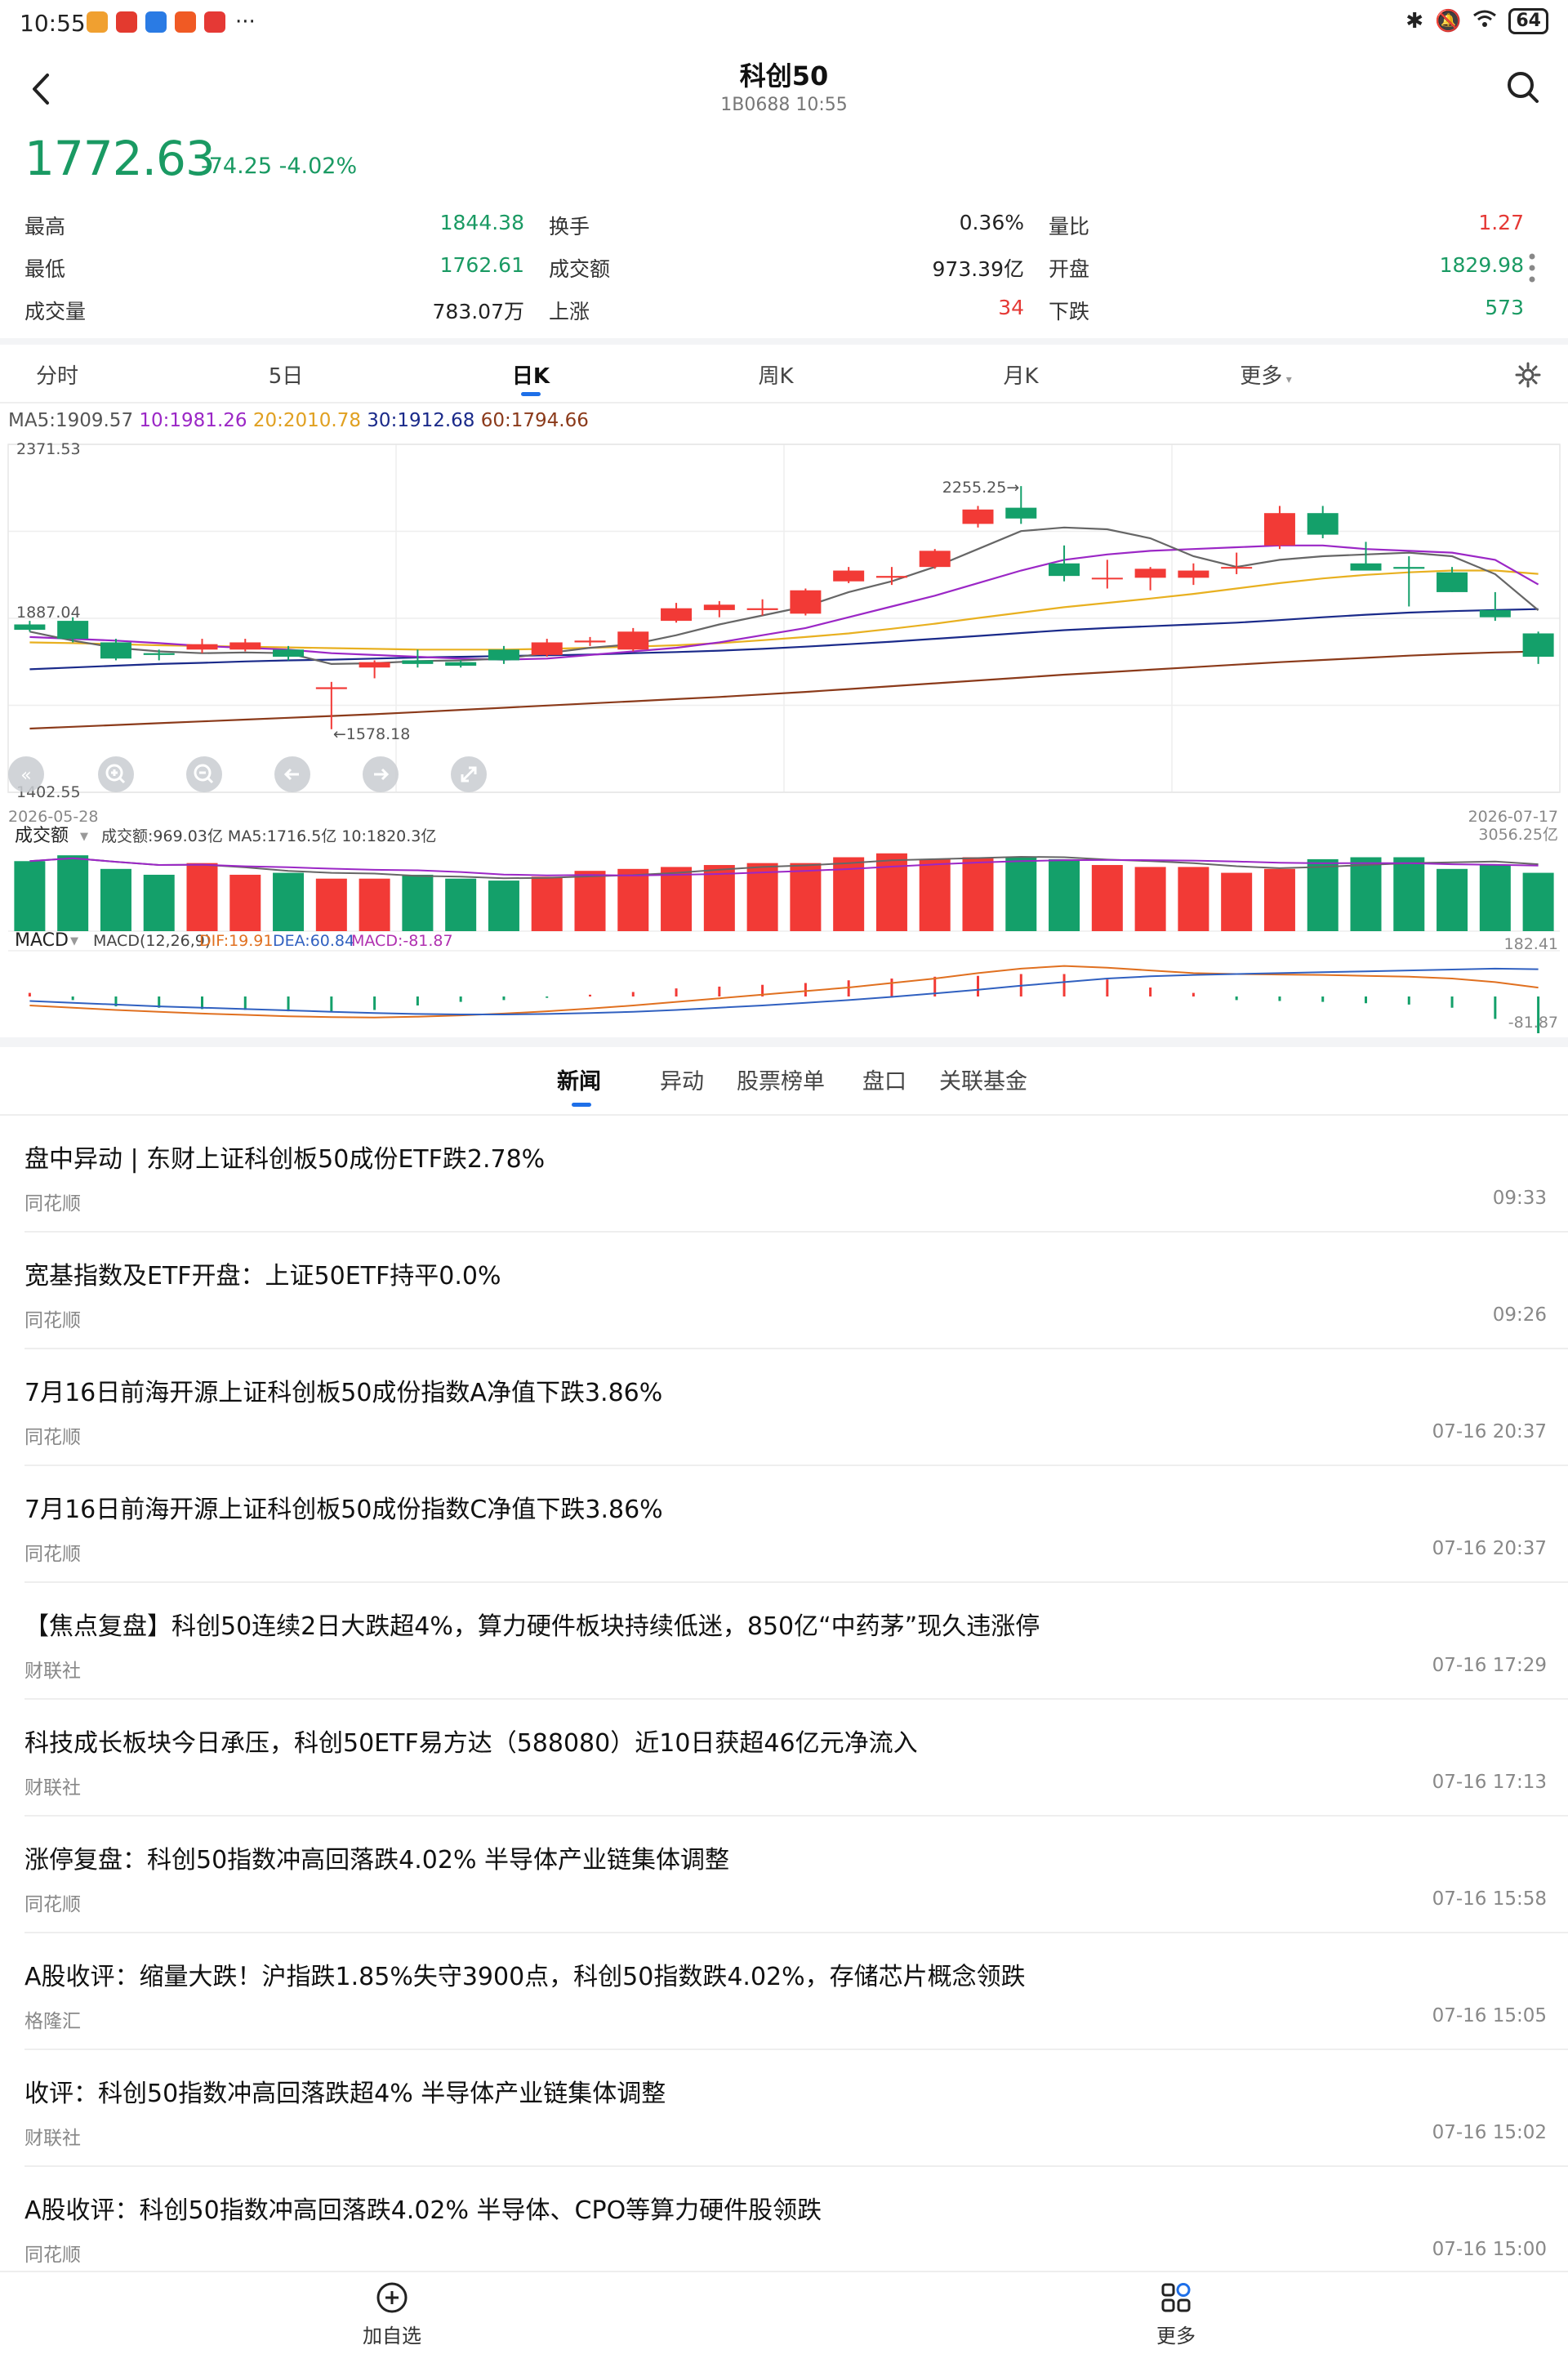 The height and width of the screenshot is (2354, 1568). I want to click on tab-weekly-k: 周K, so click(776, 374).